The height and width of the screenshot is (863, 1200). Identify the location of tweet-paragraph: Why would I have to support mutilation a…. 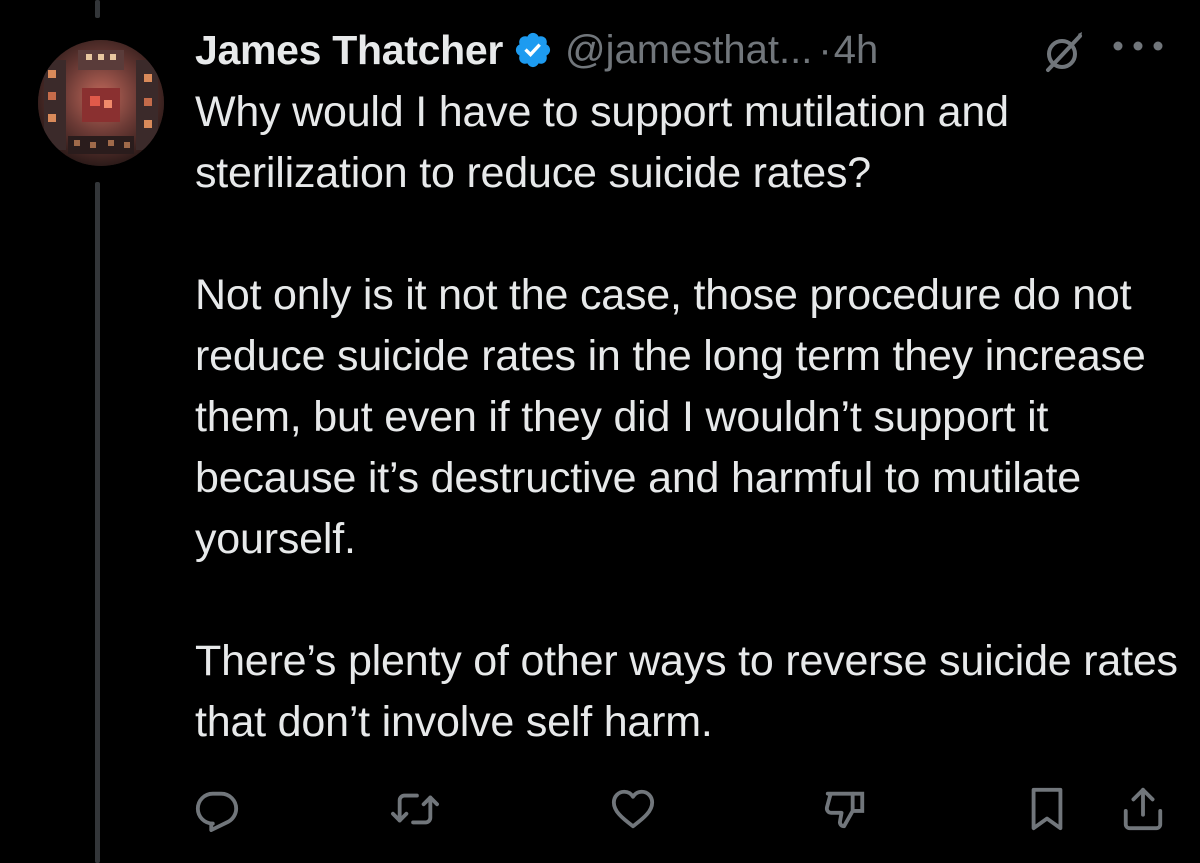
(602, 142).